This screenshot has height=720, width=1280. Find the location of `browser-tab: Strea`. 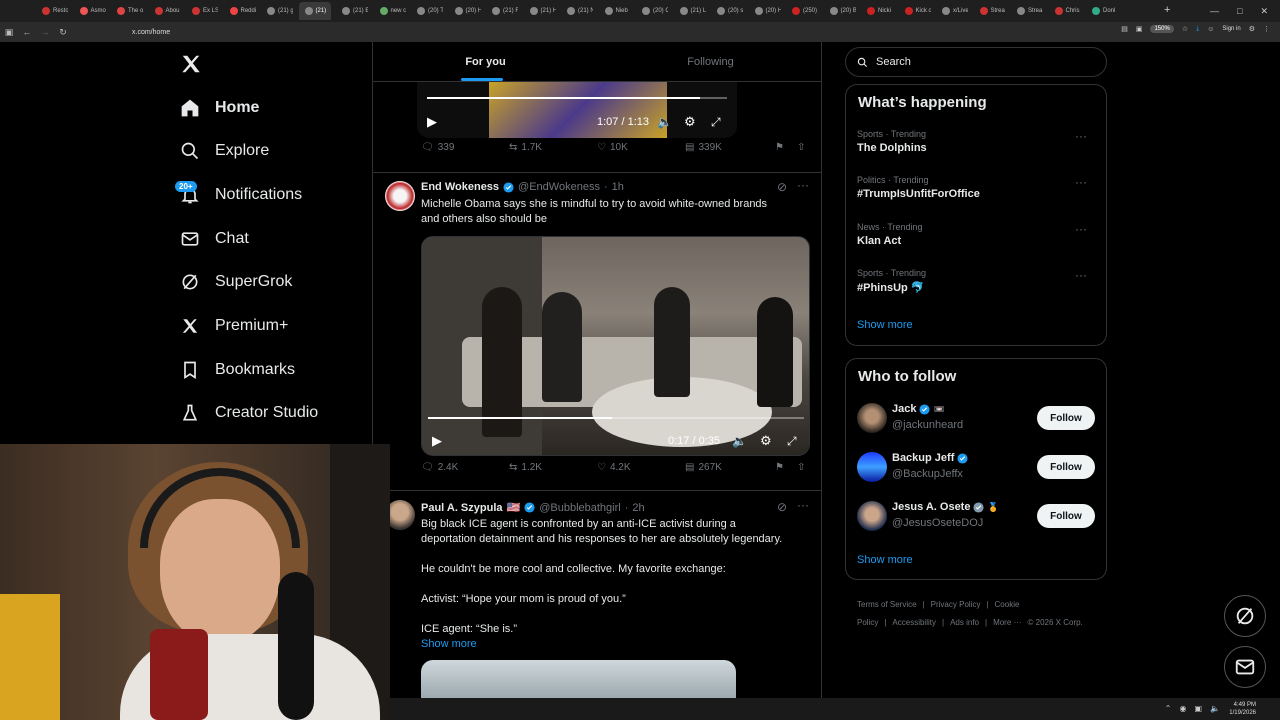

browser-tab: Strea is located at coordinates (990, 11).